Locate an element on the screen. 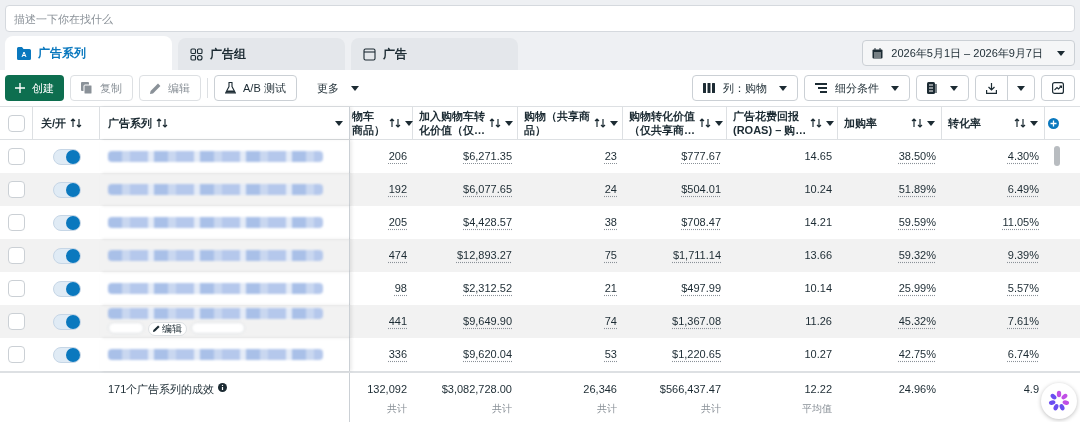 This screenshot has width=1080, height=422. table-cell-text: 11.26 is located at coordinates (818, 322).